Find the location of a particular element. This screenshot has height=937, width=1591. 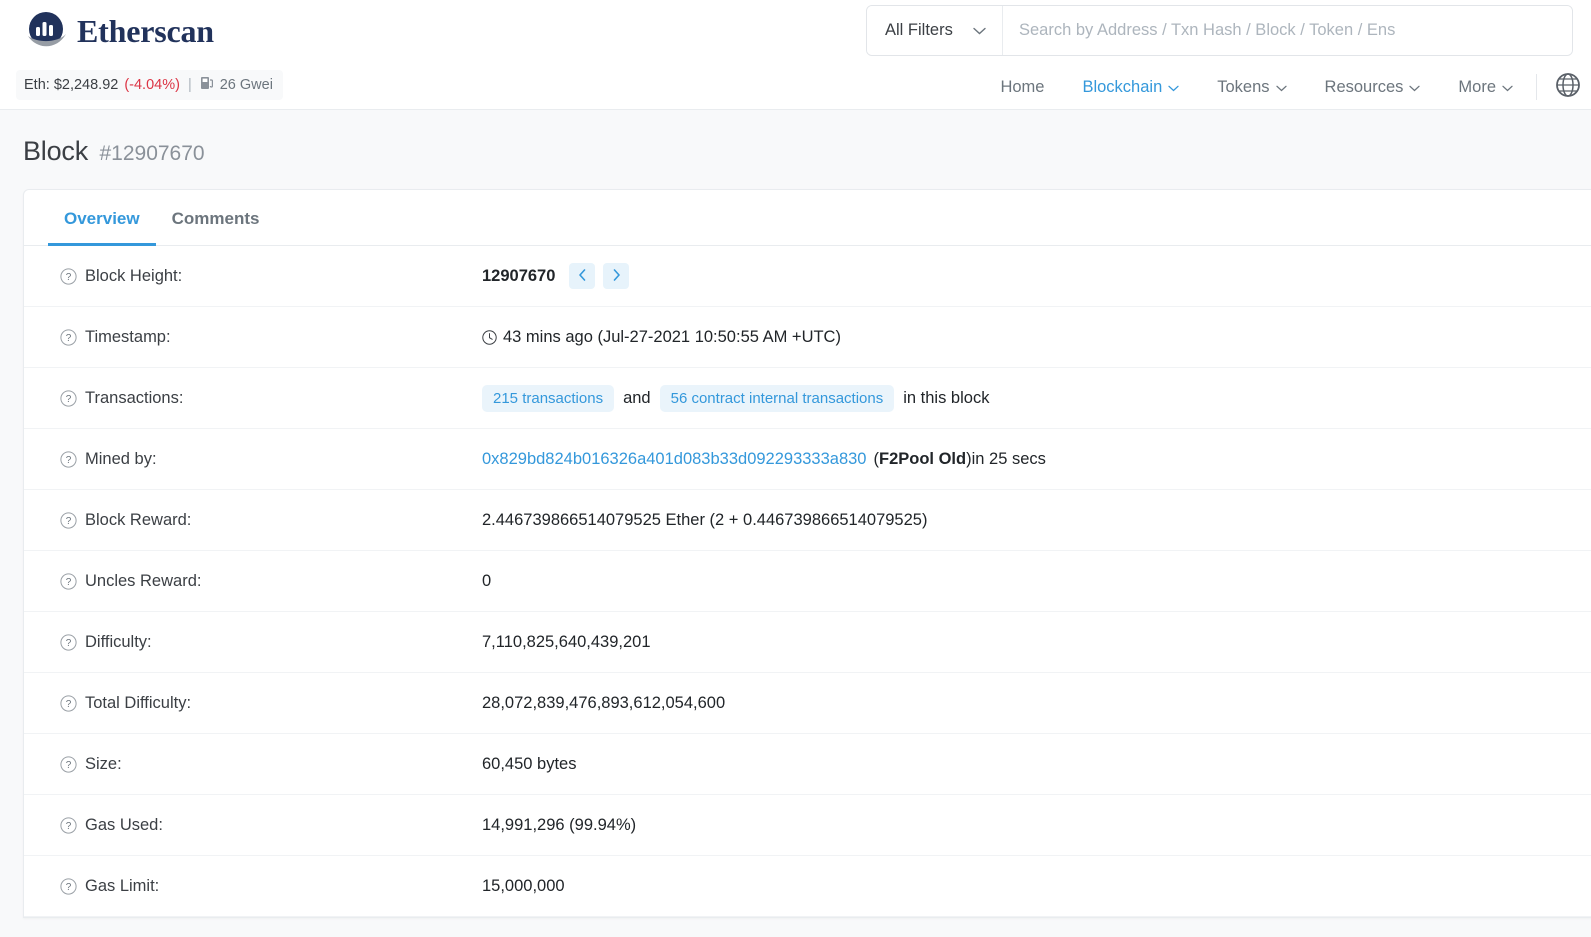

row-label: Block Reward: is located at coordinates (138, 519).